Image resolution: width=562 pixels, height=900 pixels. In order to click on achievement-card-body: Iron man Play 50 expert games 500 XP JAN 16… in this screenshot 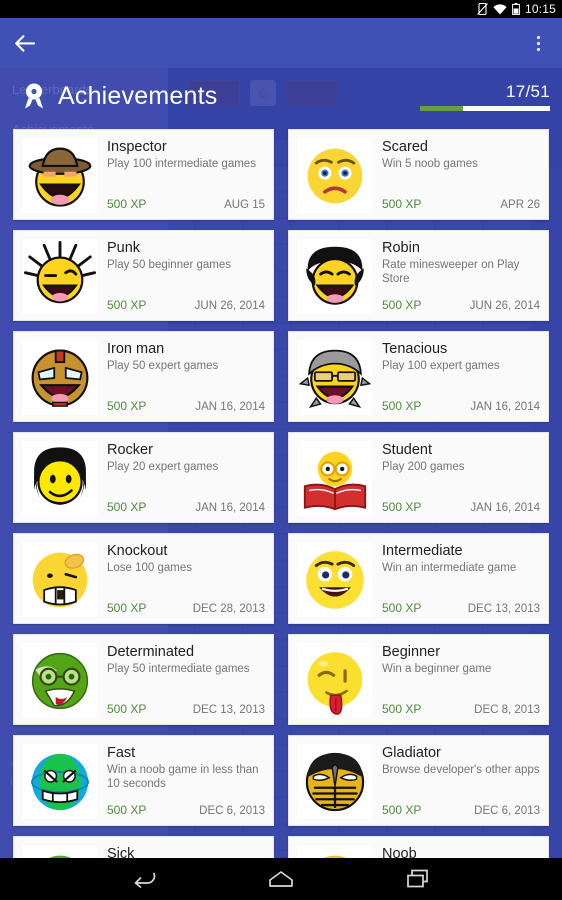, I will do `click(181, 376)`.